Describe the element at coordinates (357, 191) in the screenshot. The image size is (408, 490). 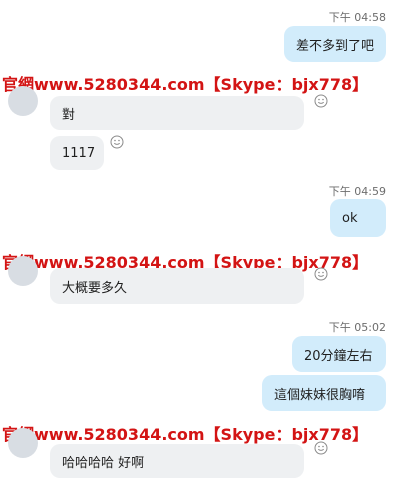
I see `timestamp: 下午 04:59` at that location.